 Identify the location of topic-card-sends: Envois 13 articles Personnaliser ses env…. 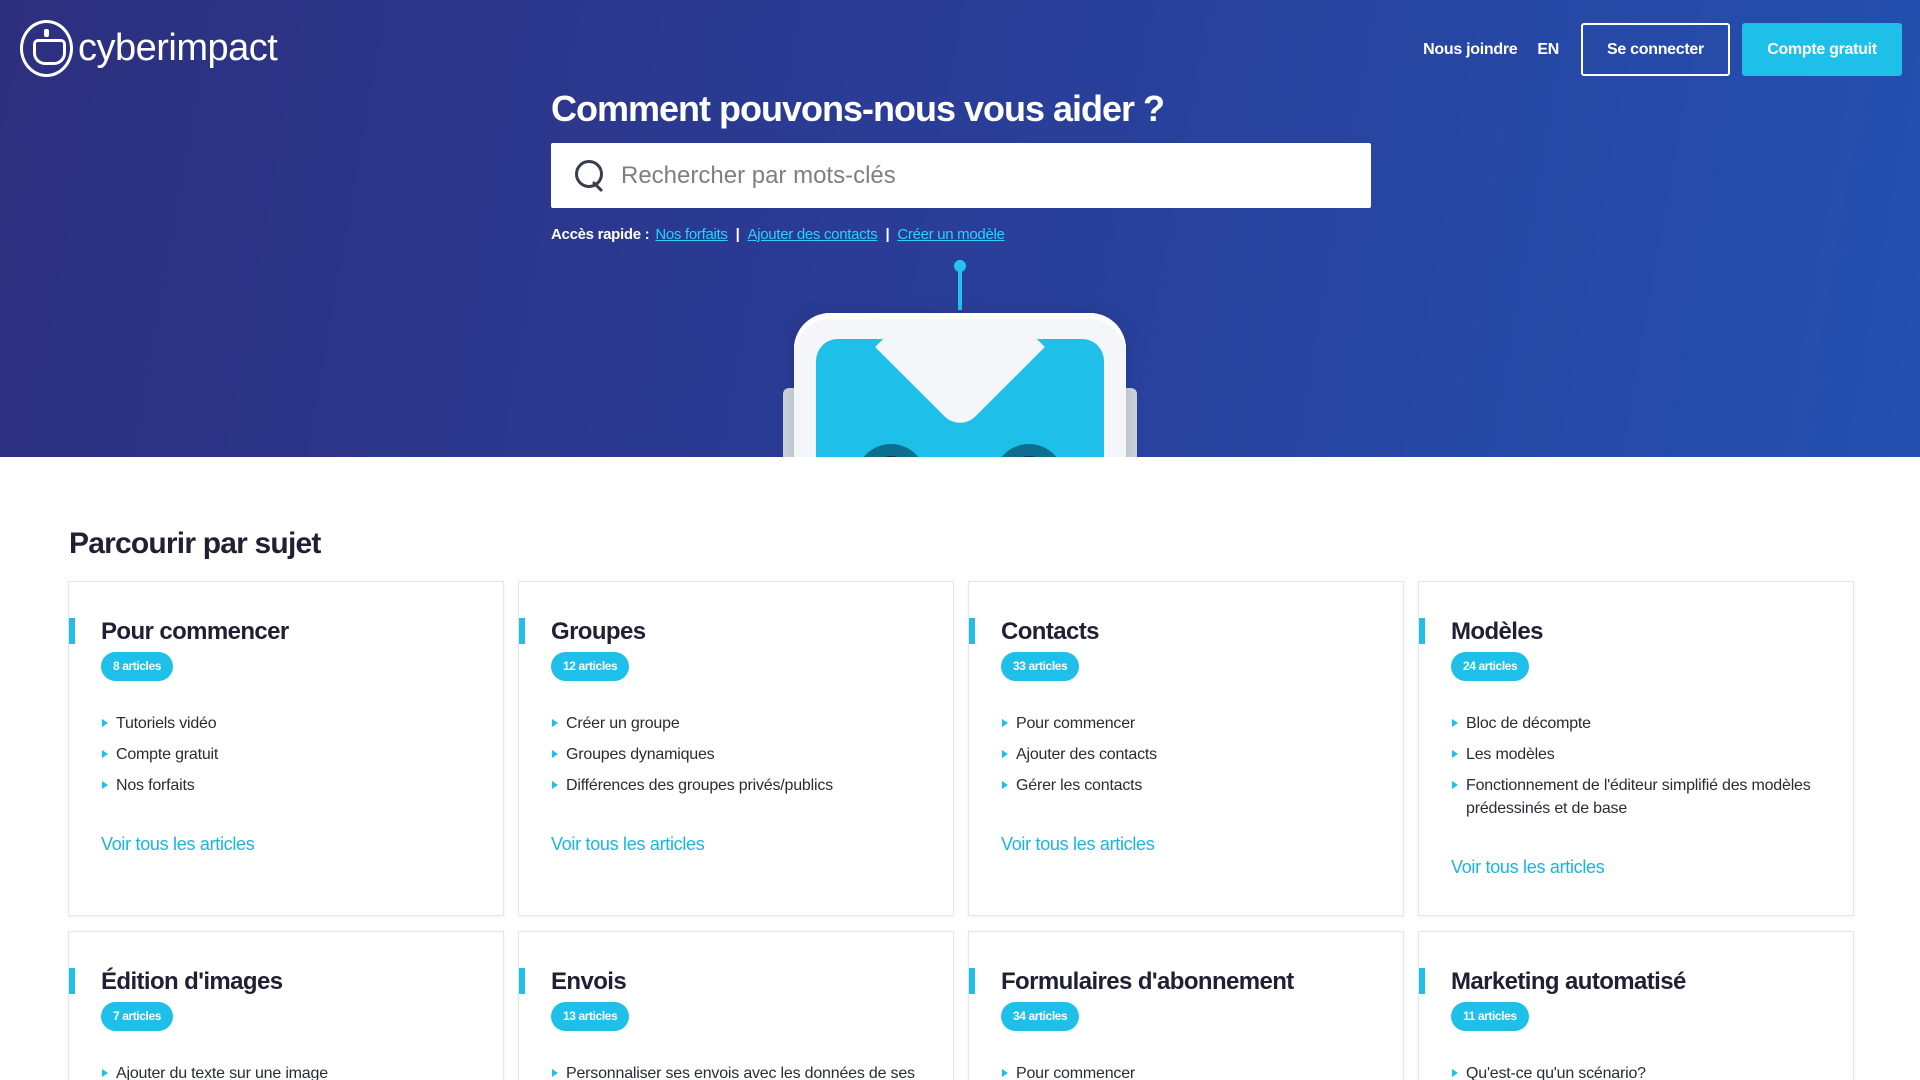
(736, 1005).